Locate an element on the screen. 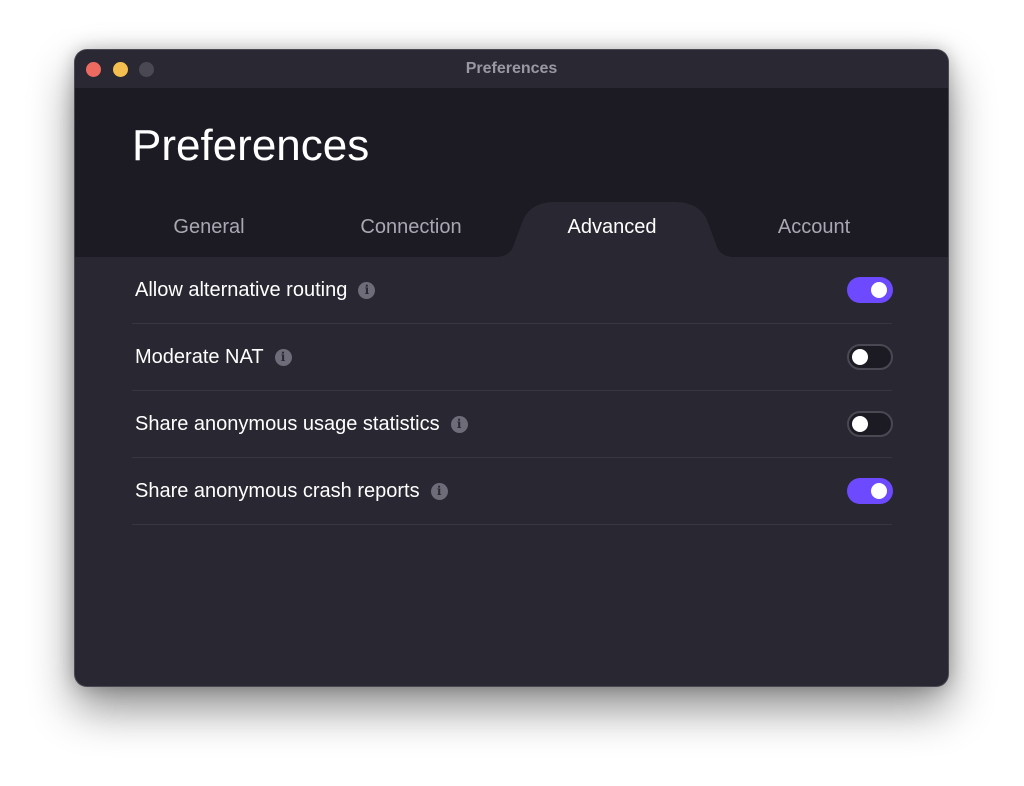 The height and width of the screenshot is (786, 1024). usage-statistics-toggle is located at coordinates (870, 424).